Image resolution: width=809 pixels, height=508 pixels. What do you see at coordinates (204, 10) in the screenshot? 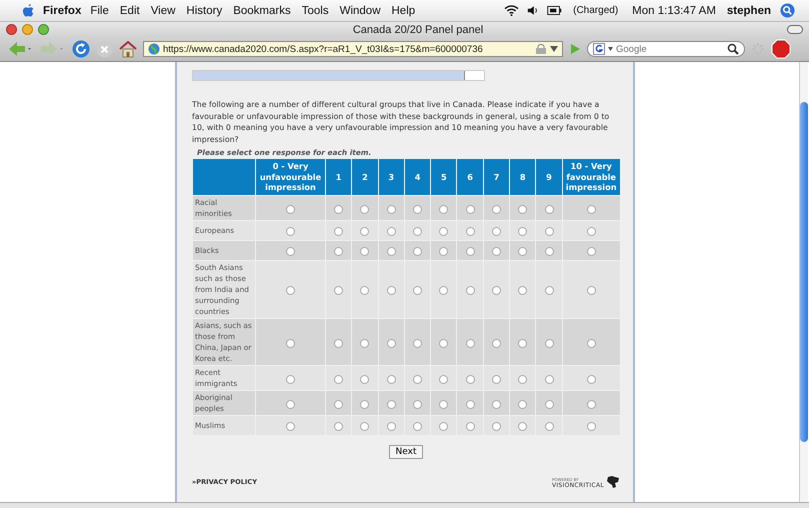
I see `menu-item: History` at bounding box center [204, 10].